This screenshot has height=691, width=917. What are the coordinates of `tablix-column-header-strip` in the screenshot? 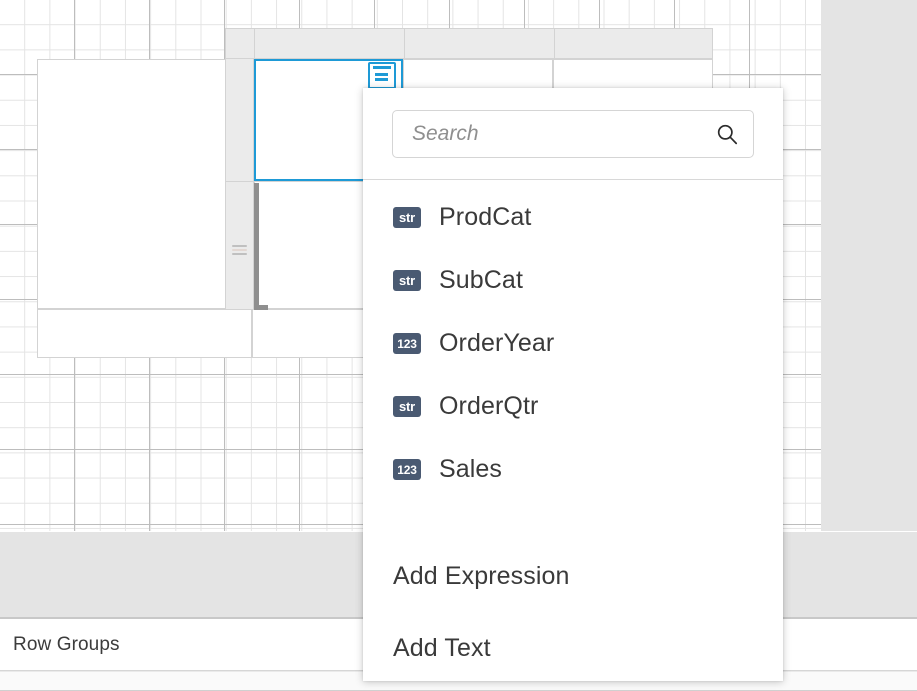 It's located at (469, 43).